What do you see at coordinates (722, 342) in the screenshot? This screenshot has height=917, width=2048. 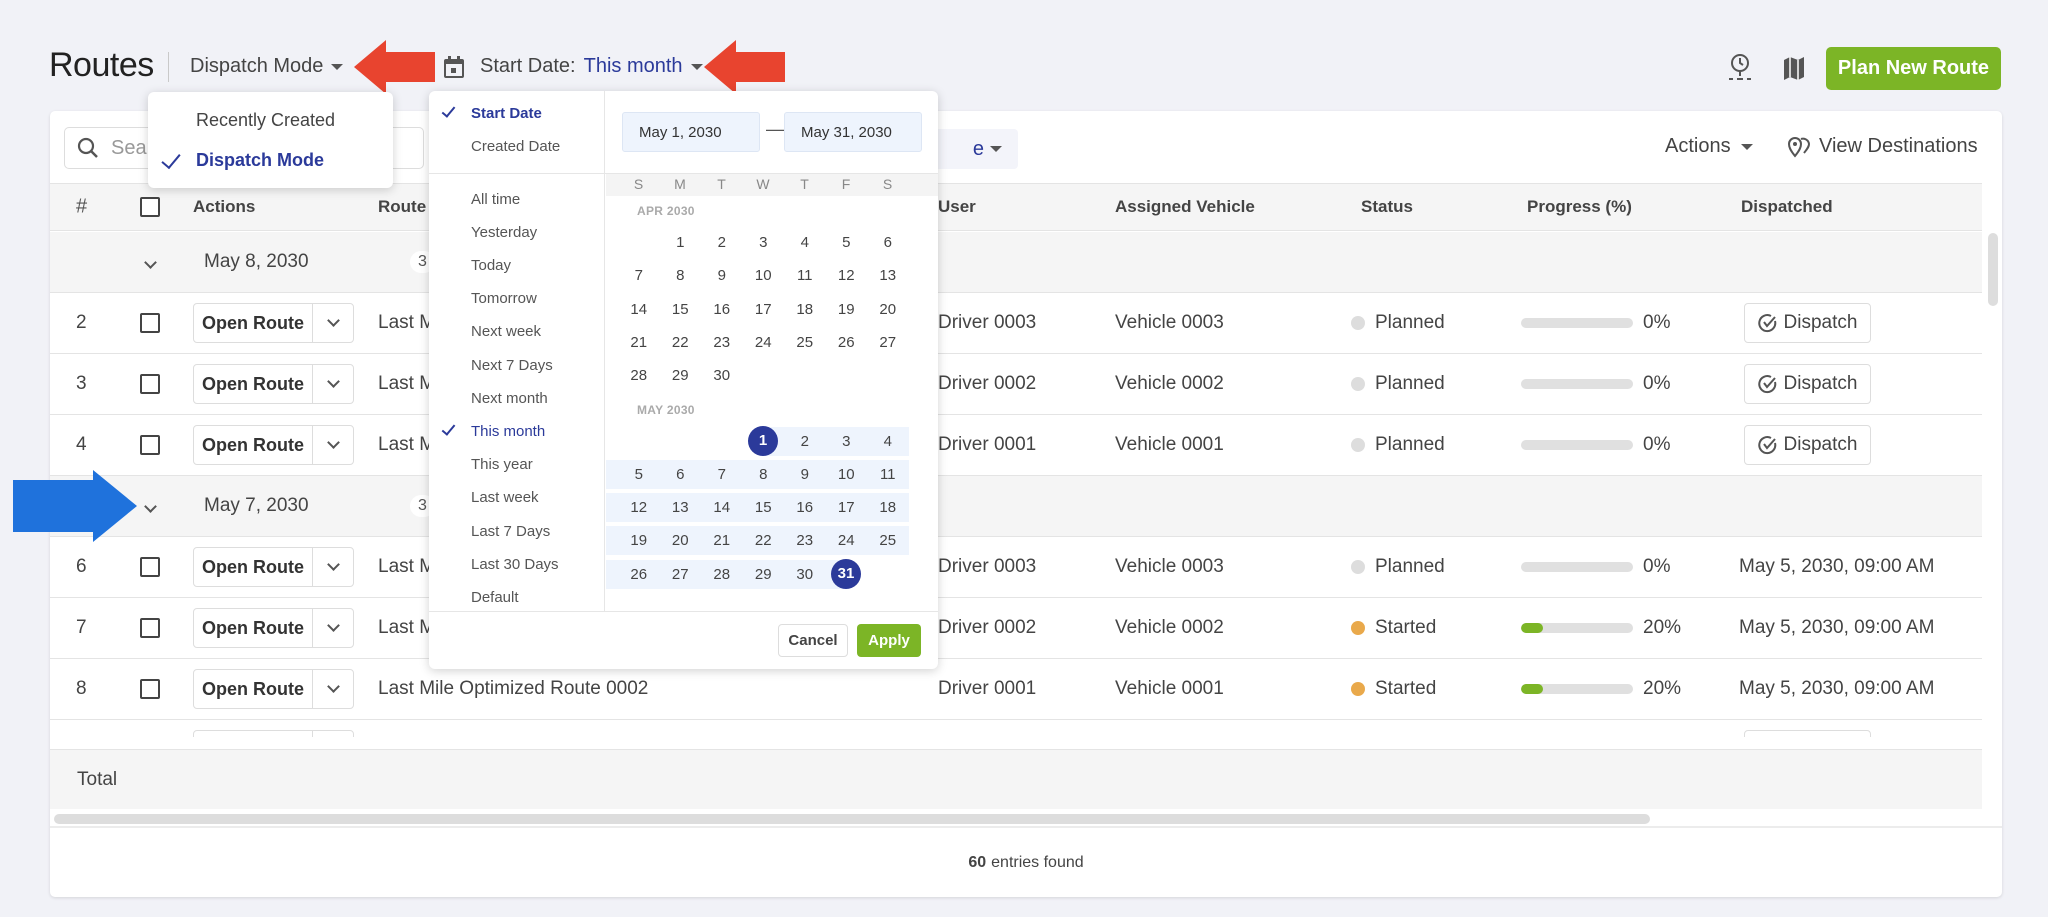 I see `calendar-day: 23` at bounding box center [722, 342].